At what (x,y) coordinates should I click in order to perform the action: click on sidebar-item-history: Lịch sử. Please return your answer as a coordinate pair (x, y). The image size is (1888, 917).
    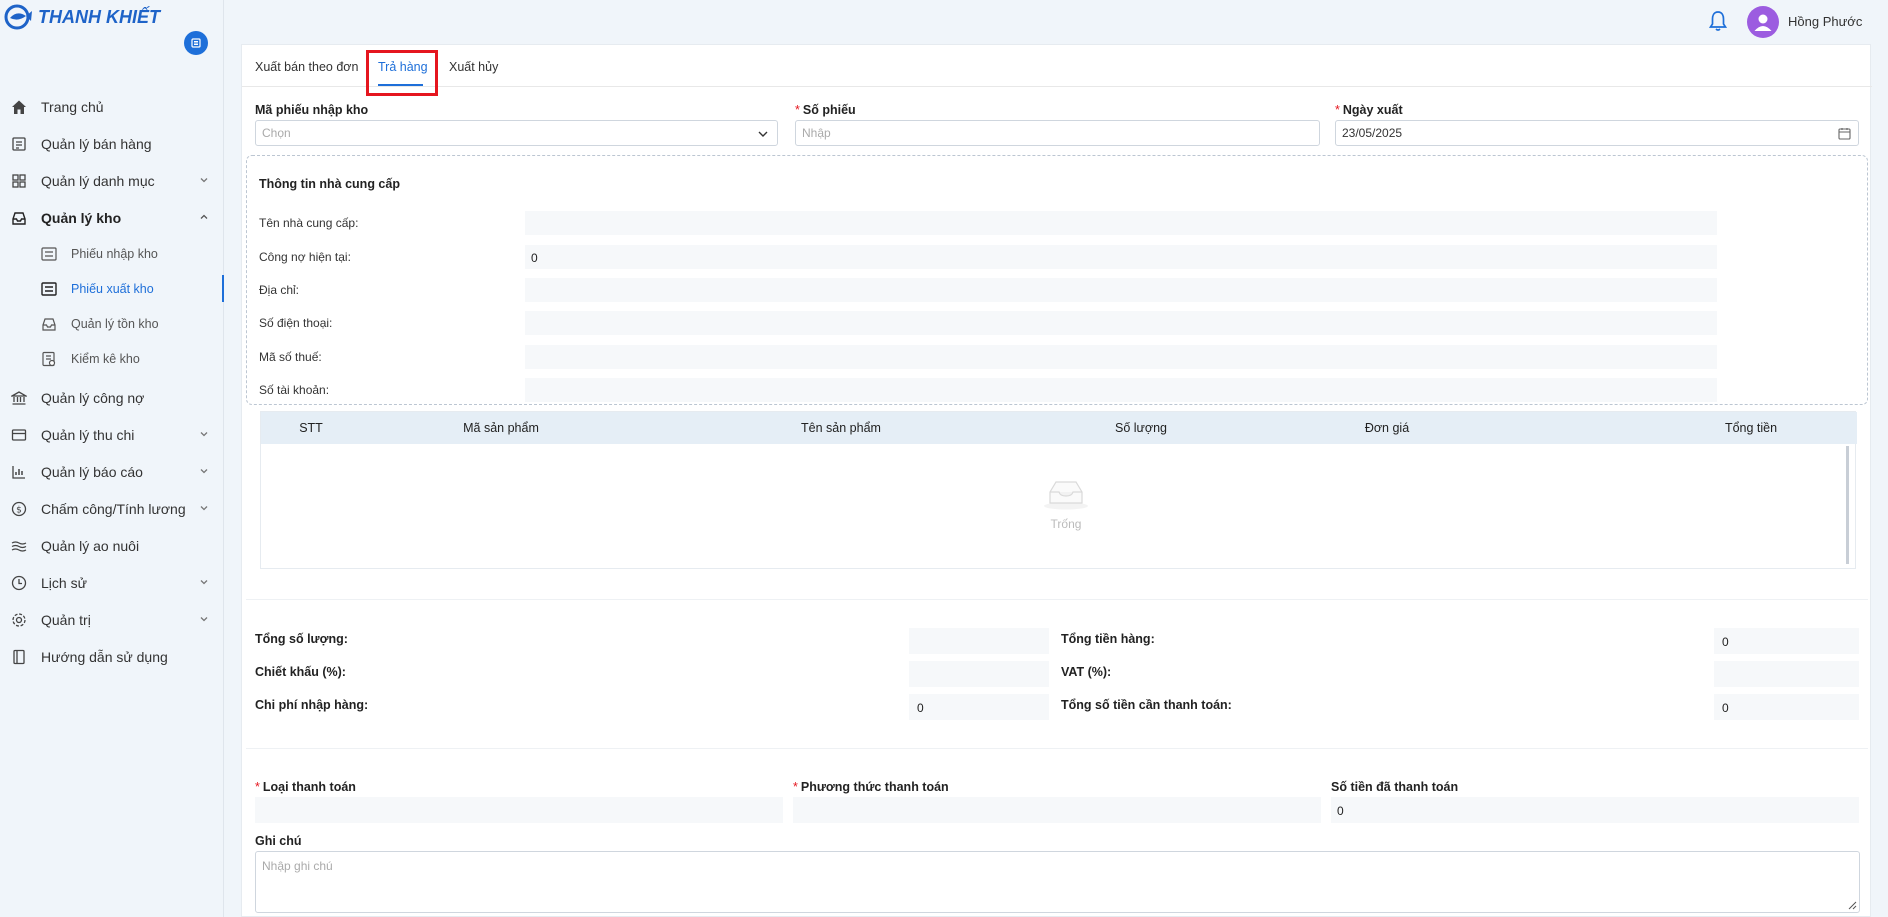
    Looking at the image, I should click on (112, 582).